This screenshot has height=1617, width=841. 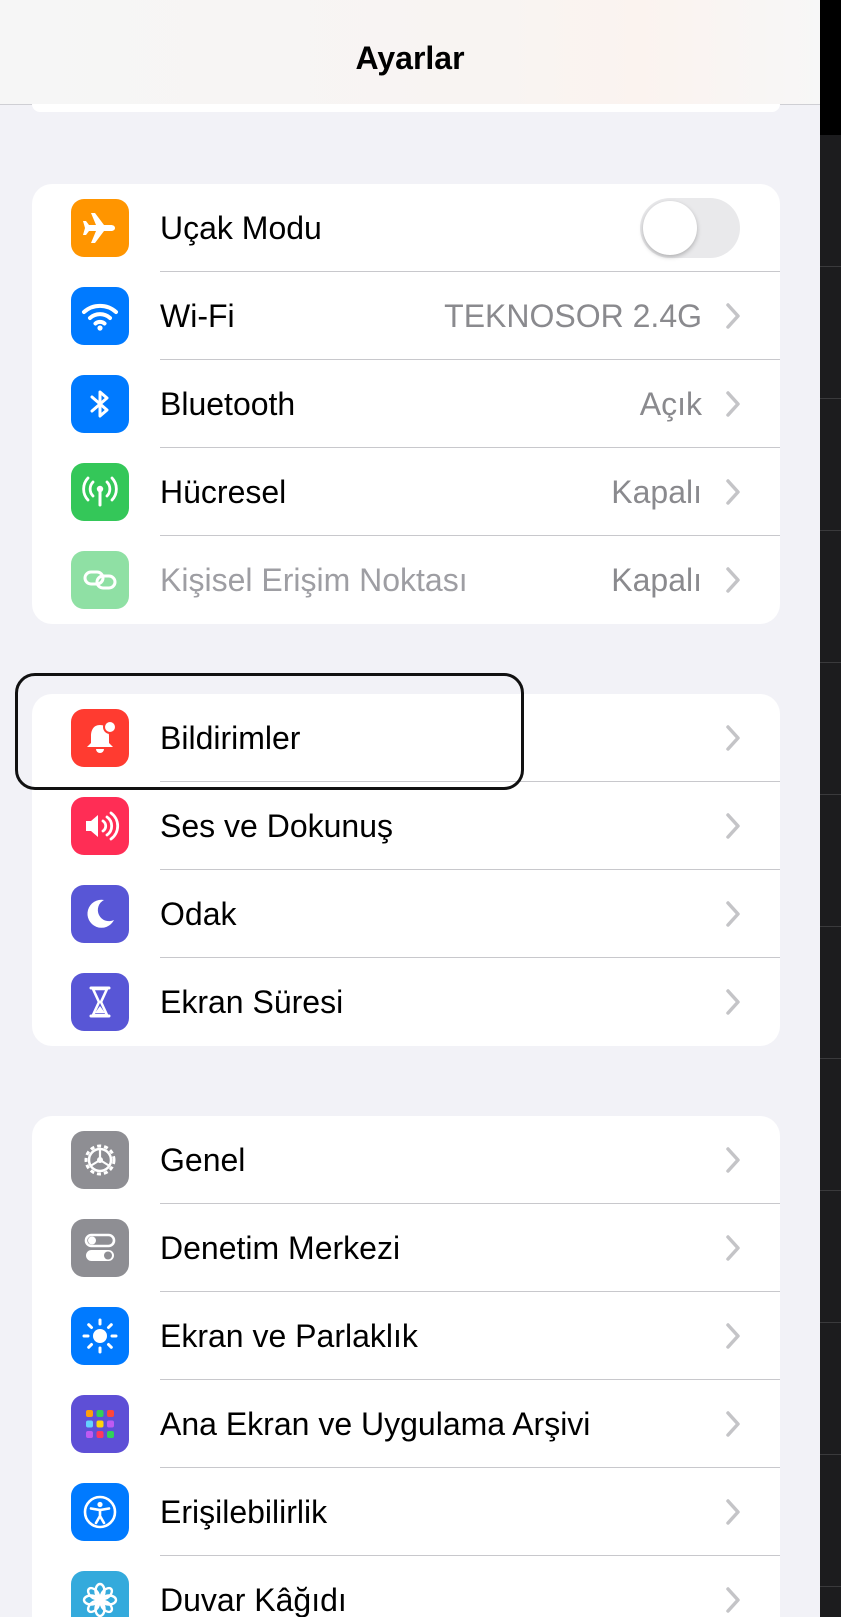 I want to click on settings-row-wallpaper: Duvar Kâğıdı, so click(x=406, y=1586).